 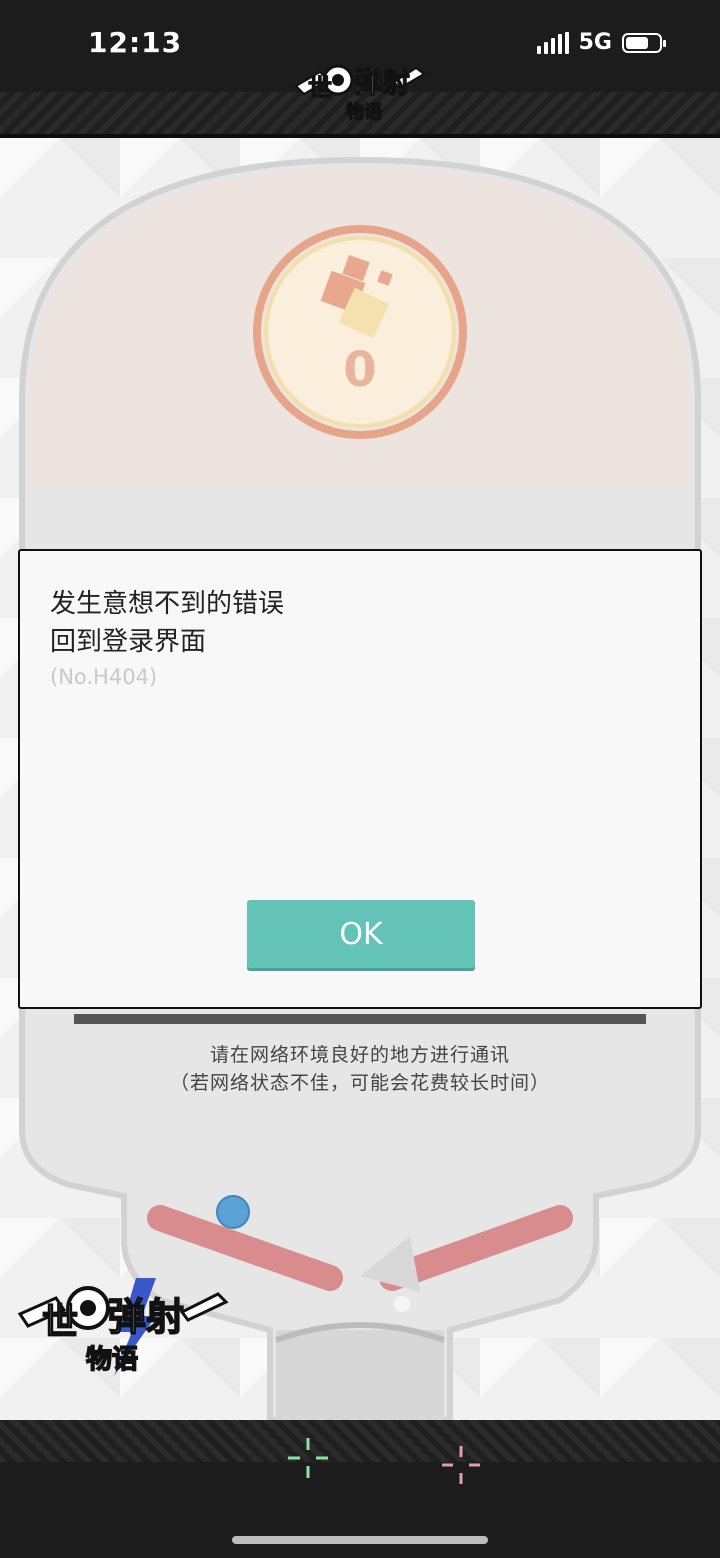 I want to click on crosshair-green-icon, so click(x=308, y=1458).